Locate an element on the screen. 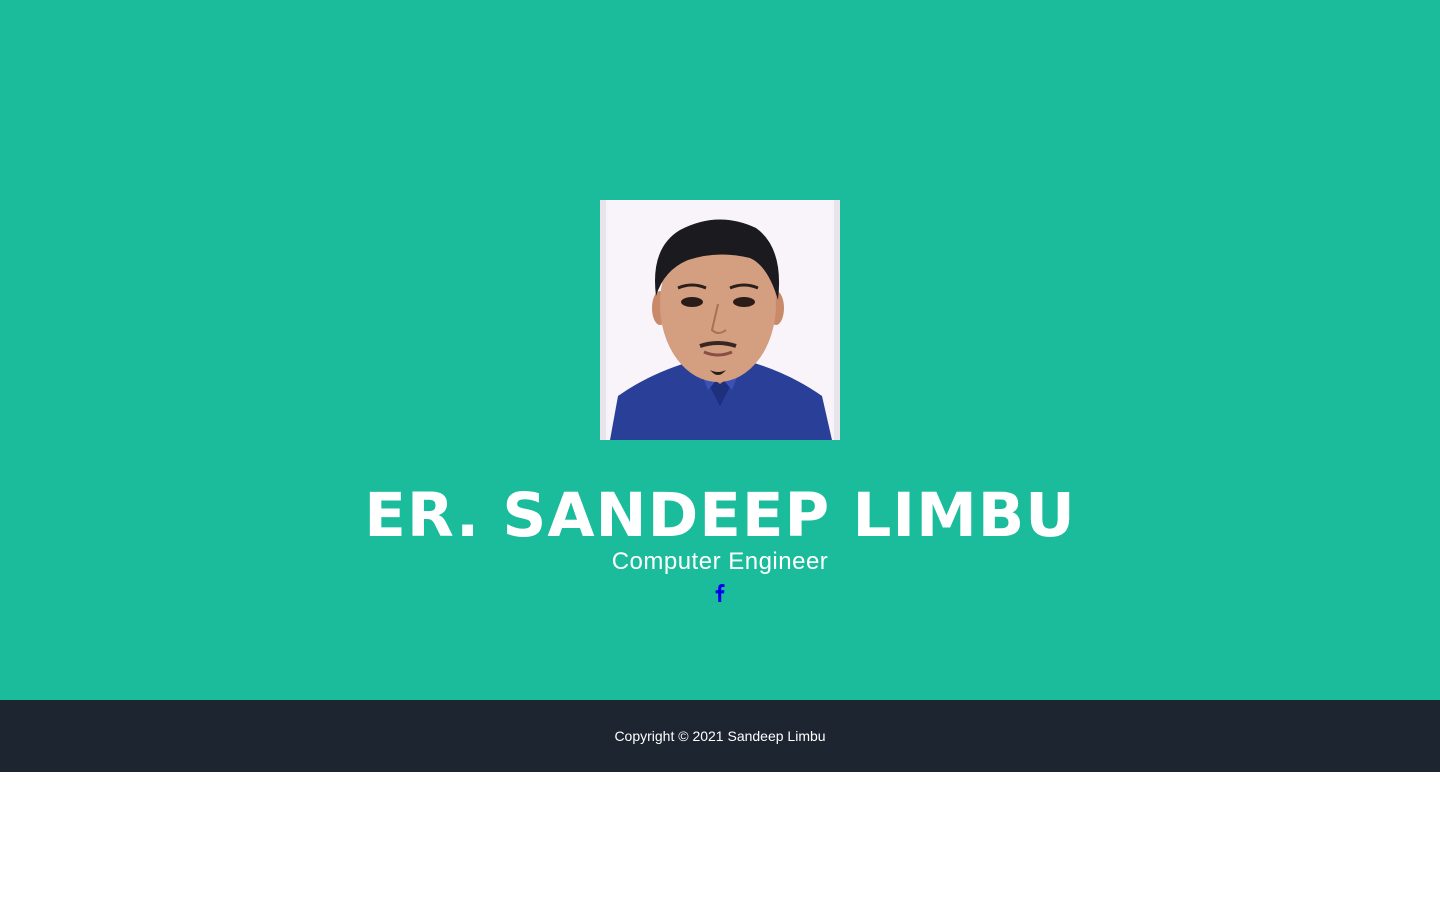 This screenshot has height=900, width=1440. profile-title: Computer Engineer is located at coordinates (720, 561).